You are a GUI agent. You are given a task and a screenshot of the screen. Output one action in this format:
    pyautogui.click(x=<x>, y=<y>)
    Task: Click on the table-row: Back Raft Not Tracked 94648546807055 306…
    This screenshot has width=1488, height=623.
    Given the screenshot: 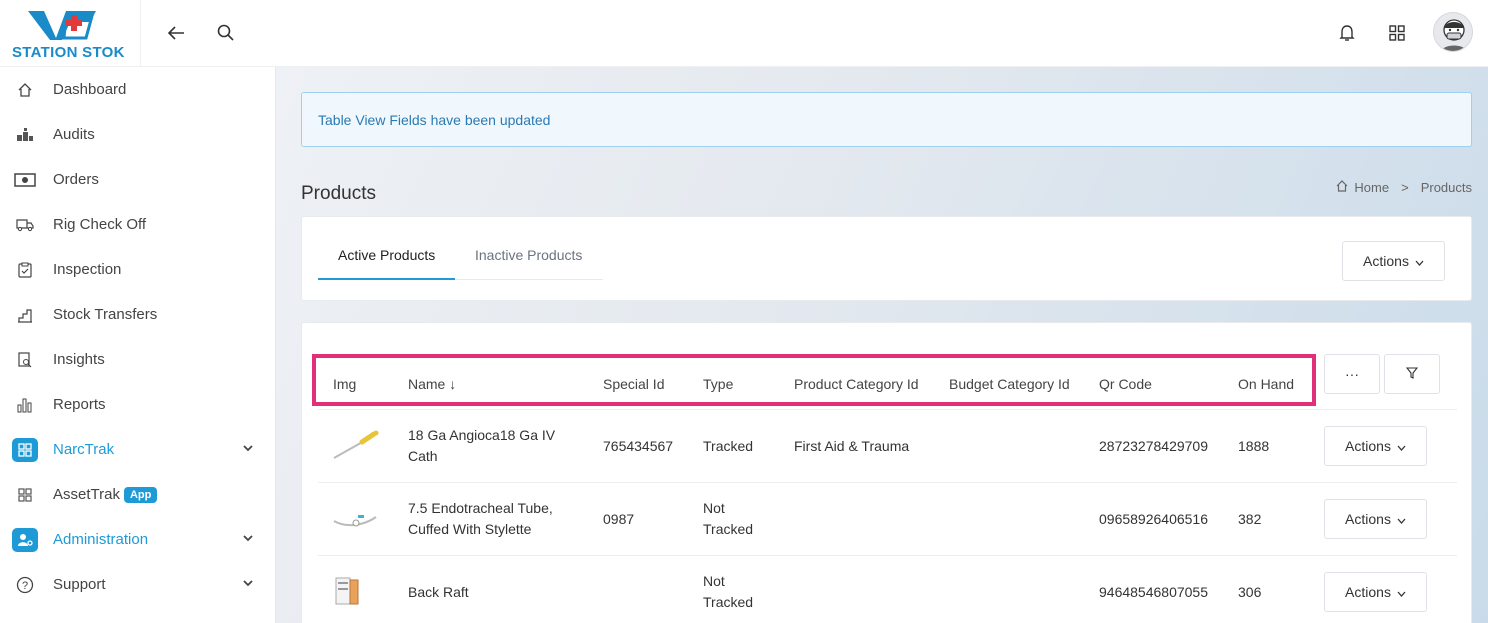 What is the action you would take?
    pyautogui.click(x=887, y=589)
    